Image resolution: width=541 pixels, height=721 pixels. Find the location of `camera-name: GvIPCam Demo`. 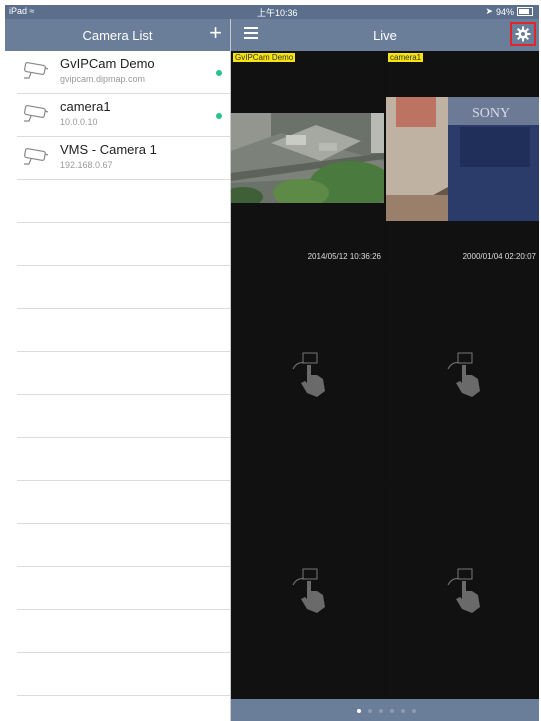

camera-name: GvIPCam Demo is located at coordinates (107, 63).